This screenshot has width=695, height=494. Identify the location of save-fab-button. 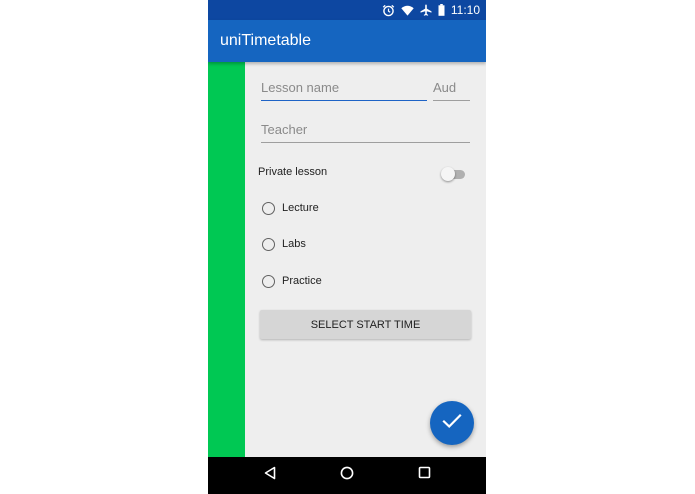
(452, 423).